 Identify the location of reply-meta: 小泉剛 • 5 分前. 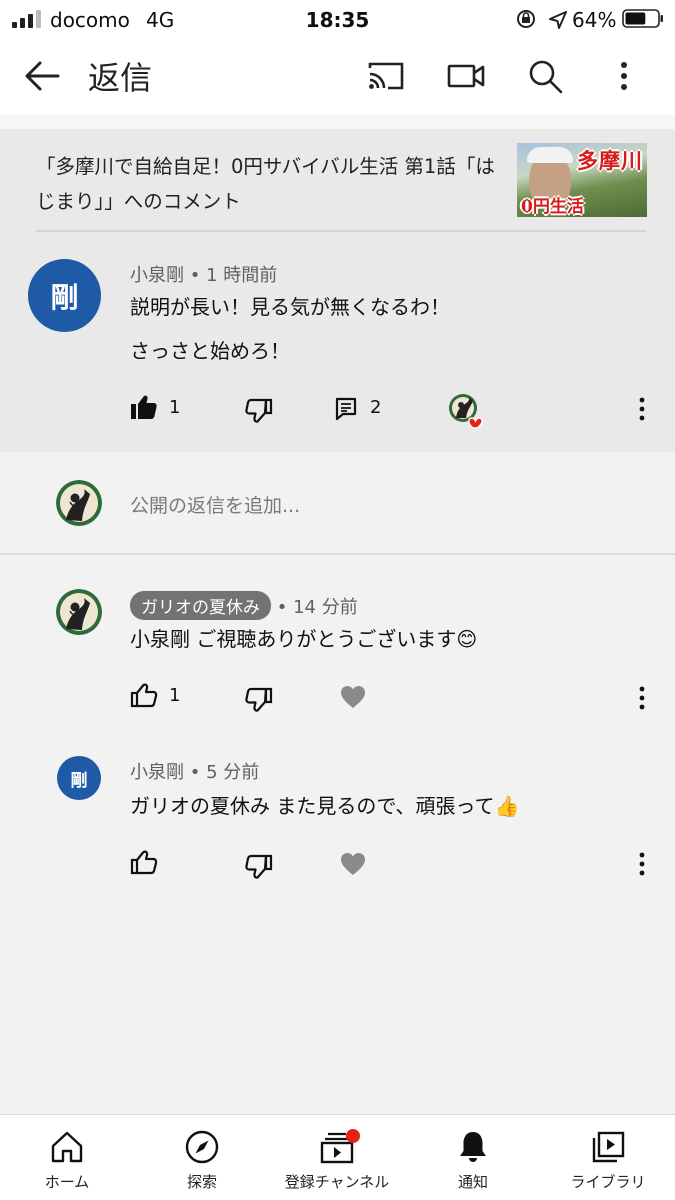
(194, 771).